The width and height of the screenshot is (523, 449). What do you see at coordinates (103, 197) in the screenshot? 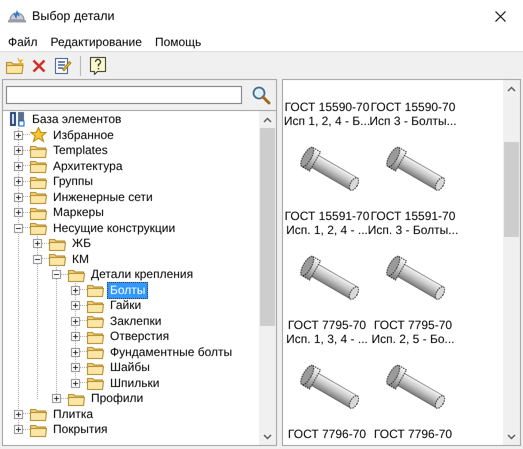
I see `tree-item: Инженерные сети` at bounding box center [103, 197].